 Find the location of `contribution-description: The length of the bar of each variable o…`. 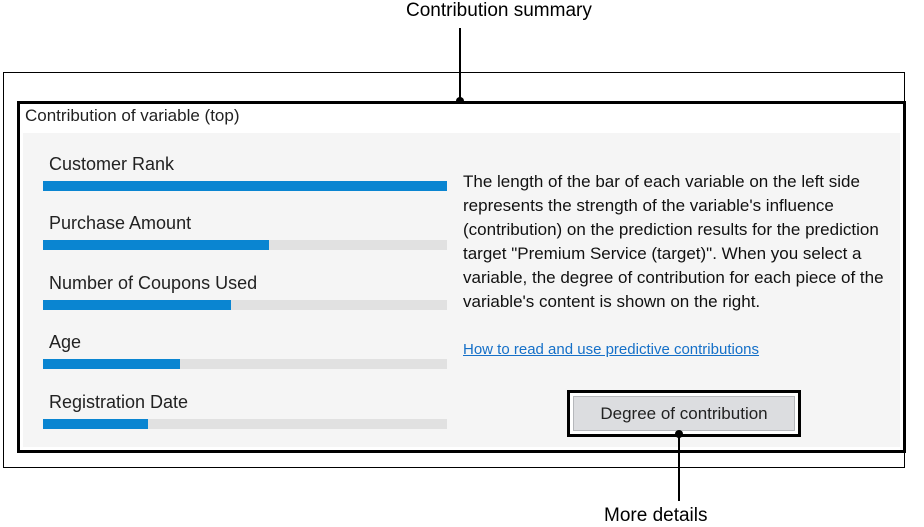

contribution-description: The length of the bar of each variable o… is located at coordinates (673, 241).